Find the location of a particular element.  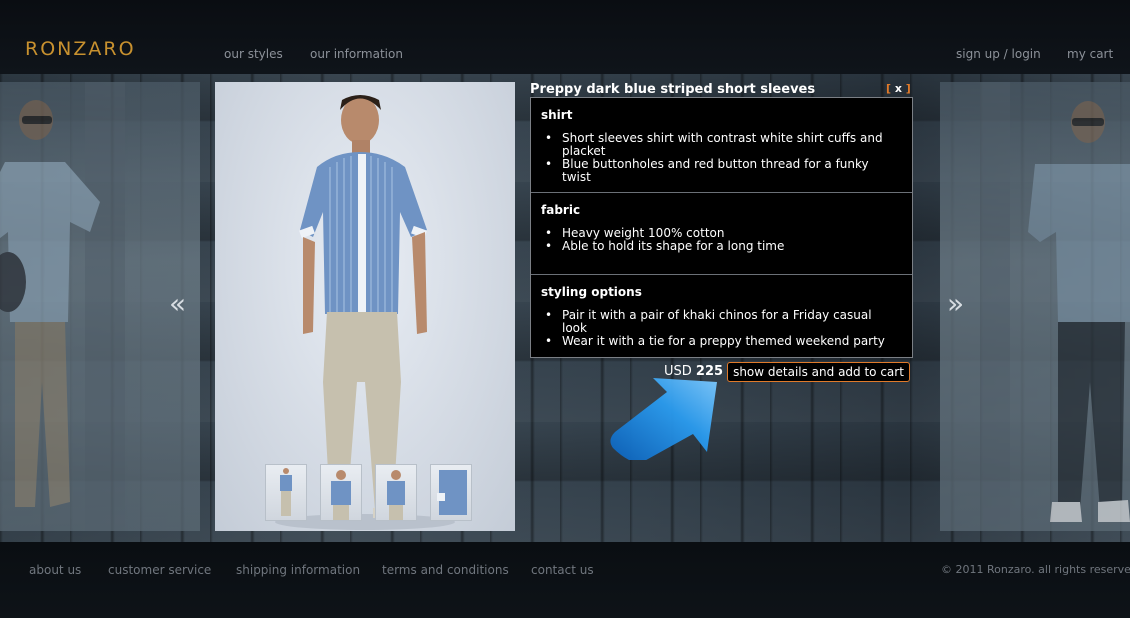

product-title: Preppy dark blue striped short sleeves is located at coordinates (673, 89).